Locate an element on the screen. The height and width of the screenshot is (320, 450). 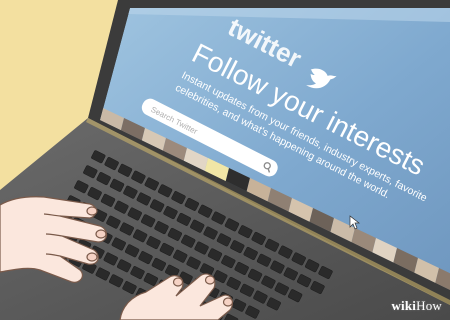
wikihow-watermark: wikiHow is located at coordinates (416, 306).